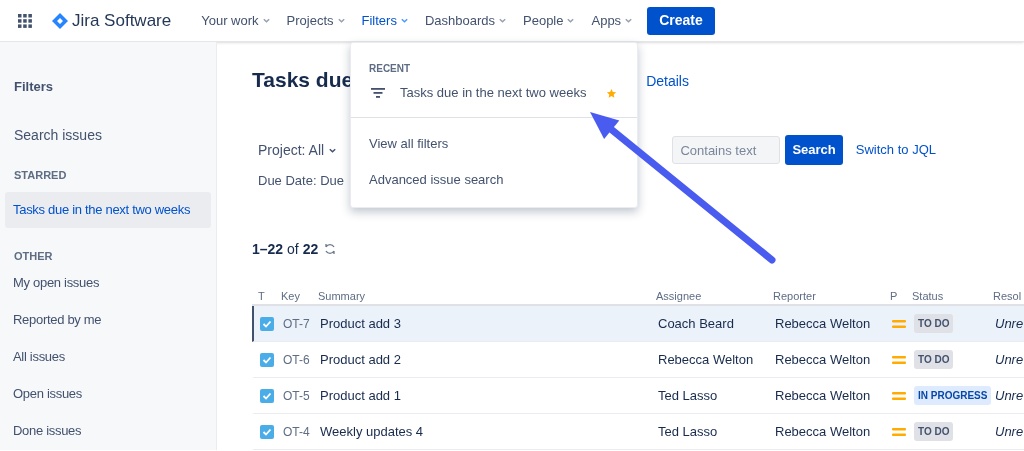  I want to click on issue-key: OT-4, so click(296, 431).